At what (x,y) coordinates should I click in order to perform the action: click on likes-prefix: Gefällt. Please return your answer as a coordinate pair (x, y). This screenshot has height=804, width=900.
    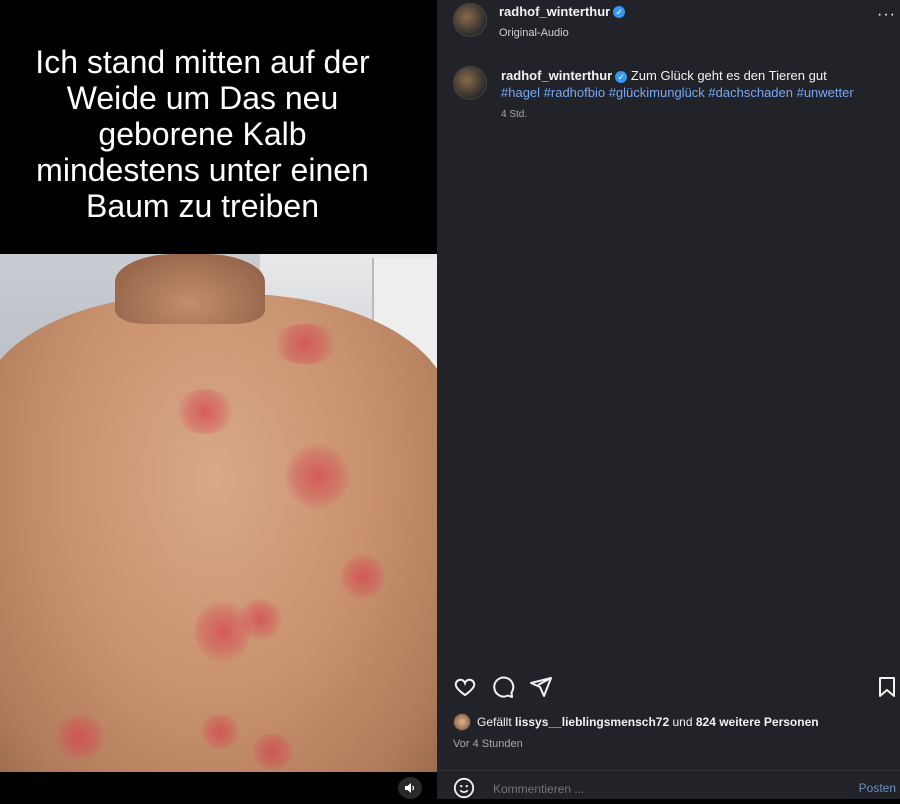
    Looking at the image, I should click on (494, 722).